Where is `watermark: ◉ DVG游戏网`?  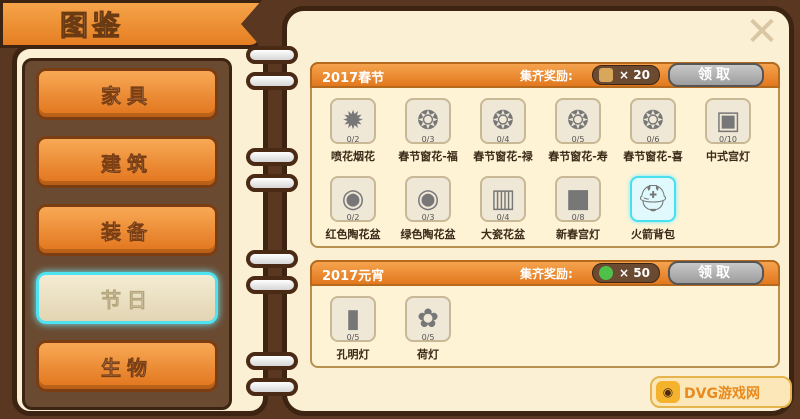
watermark: ◉ DVG游戏网 is located at coordinates (721, 392).